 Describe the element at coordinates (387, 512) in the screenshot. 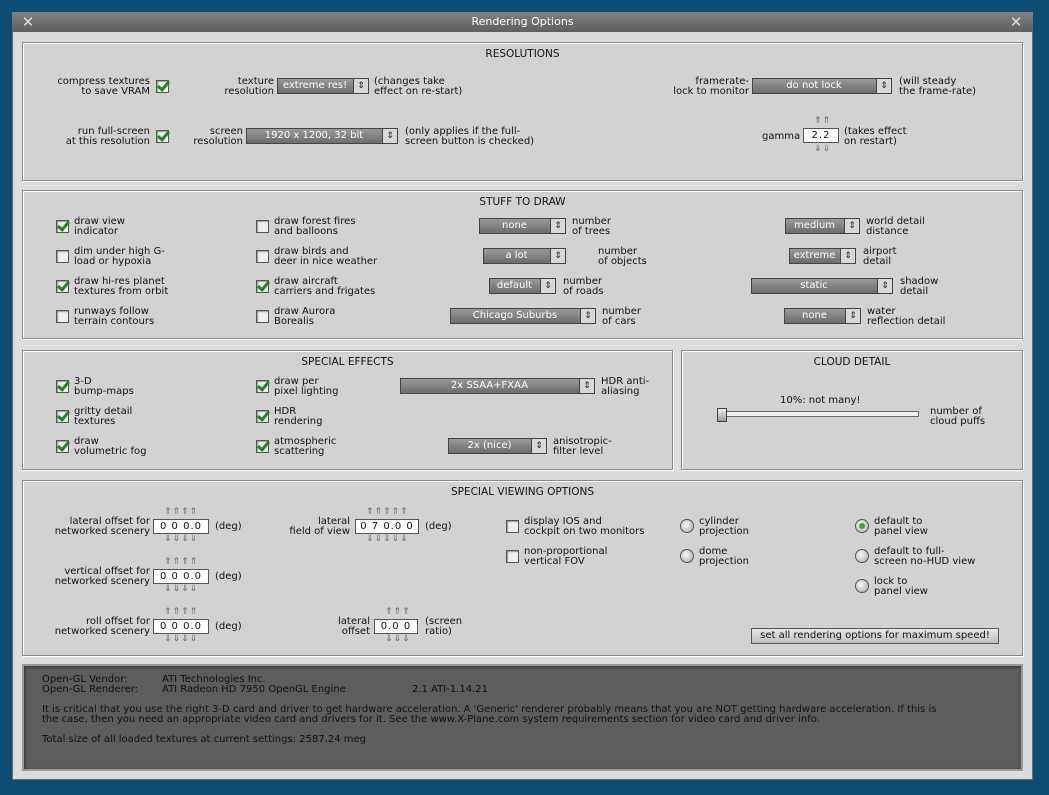

I see `lateral-fov-up-arrows: ⇑⇑⇑⇑⇑` at that location.